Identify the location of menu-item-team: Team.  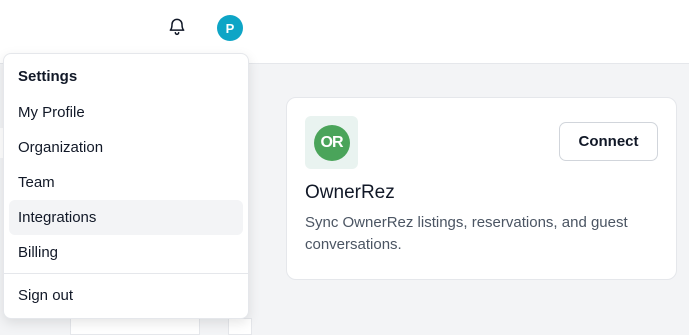
(126, 182).